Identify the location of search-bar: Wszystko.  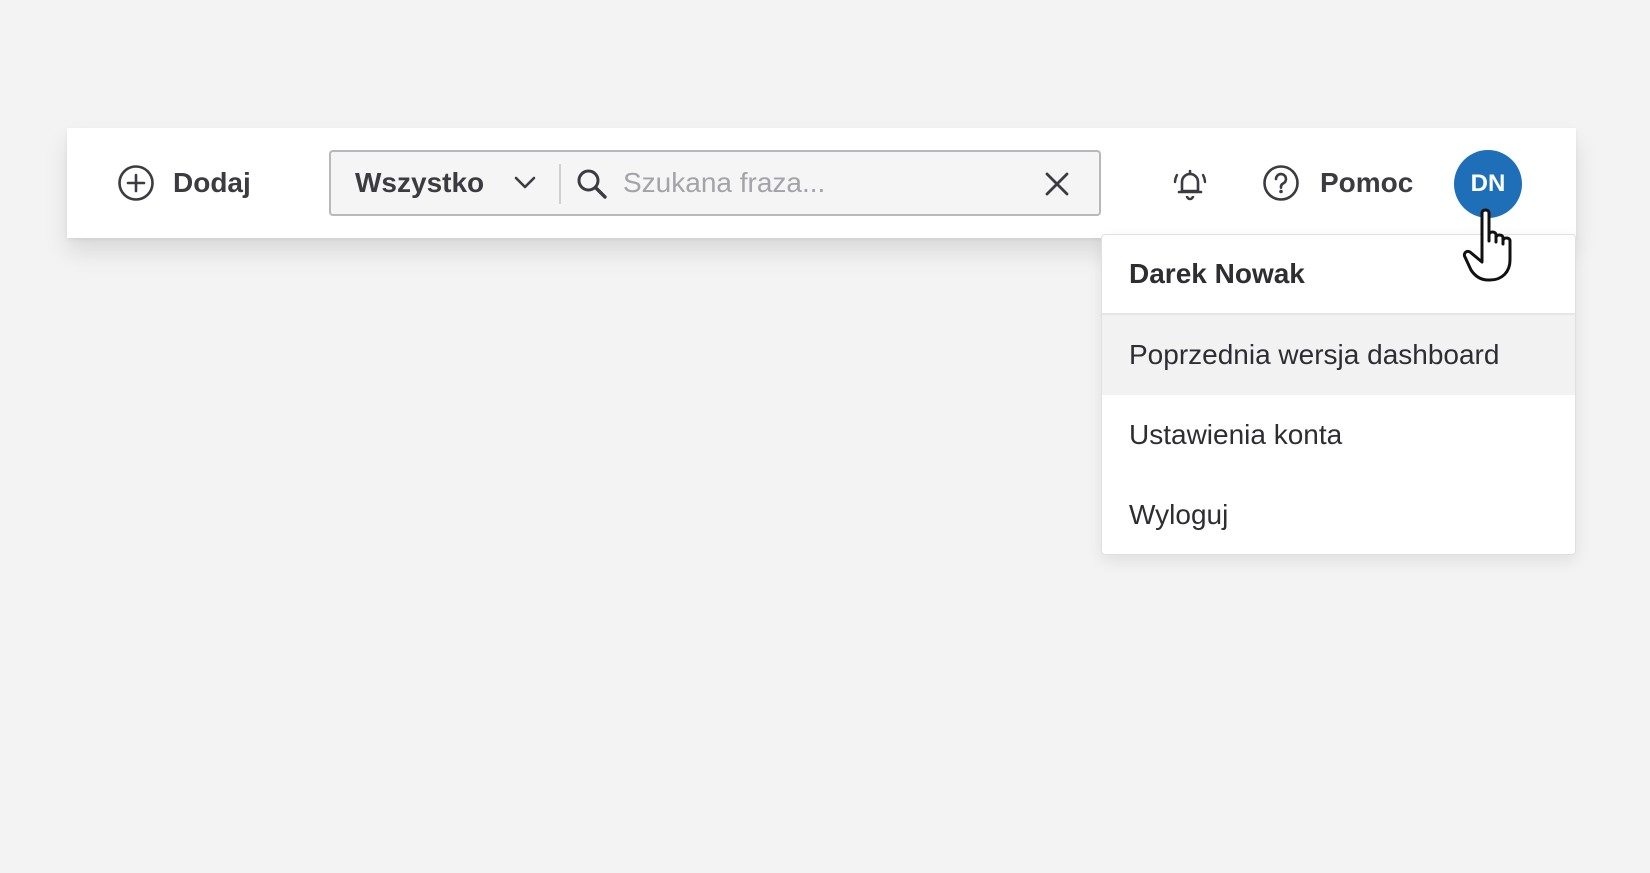
(715, 183).